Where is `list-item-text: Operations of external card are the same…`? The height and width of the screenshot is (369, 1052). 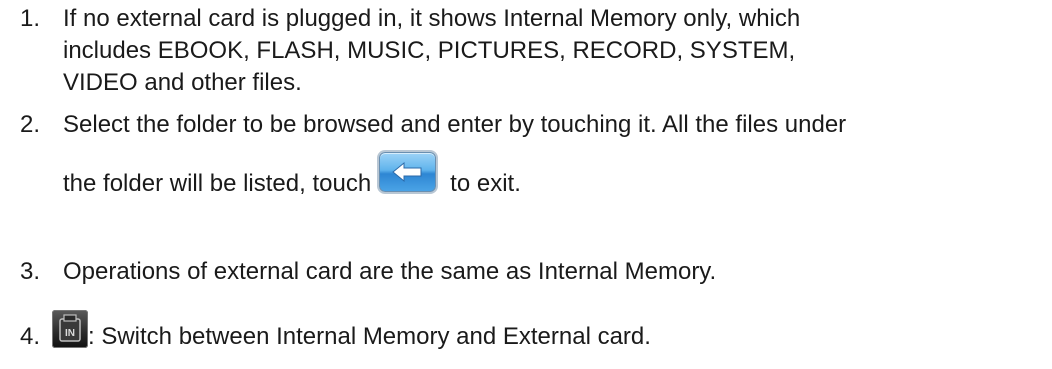
list-item-text: Operations of external card are the same… is located at coordinates (555, 272).